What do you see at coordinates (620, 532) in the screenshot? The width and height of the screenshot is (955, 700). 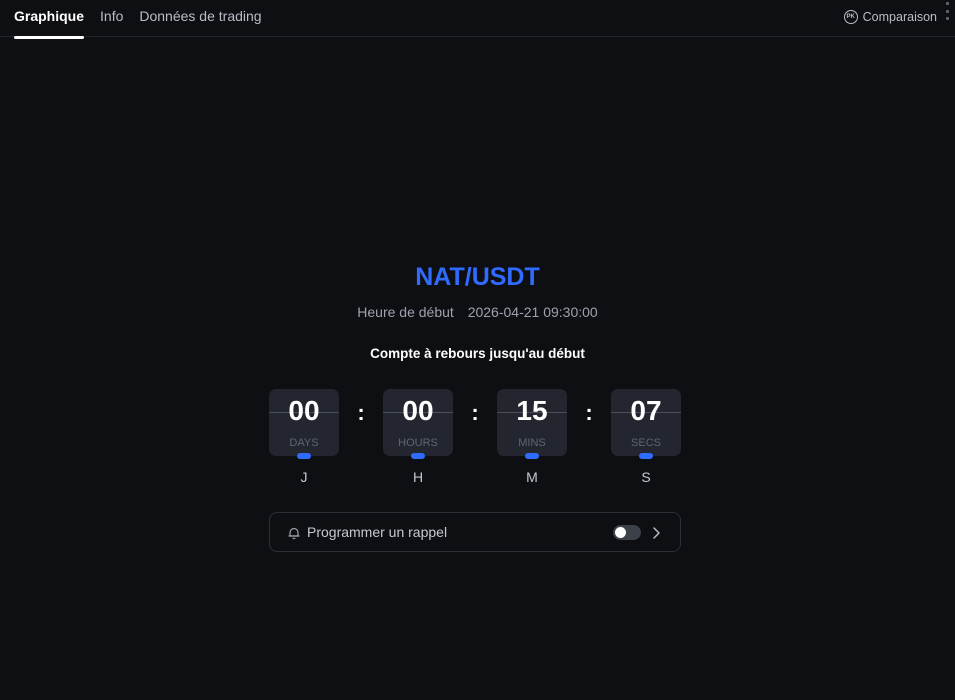 I see `toggle-knob` at bounding box center [620, 532].